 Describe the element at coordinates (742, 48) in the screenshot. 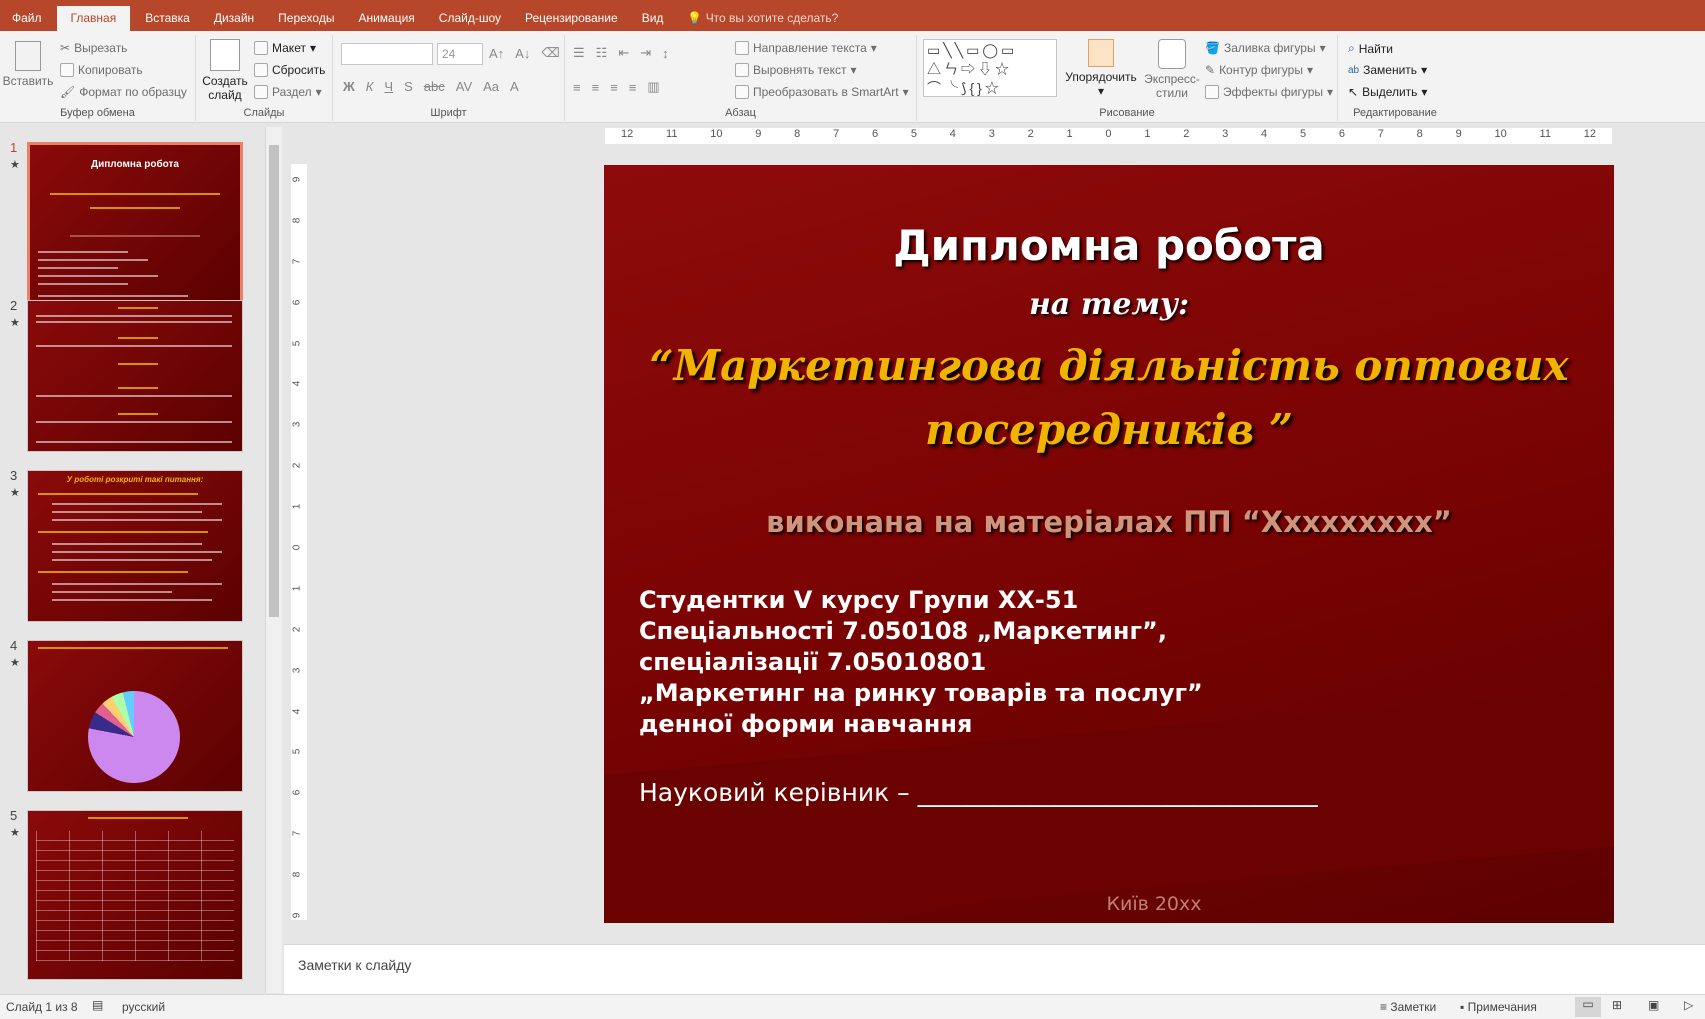

I see `text-direction-icon` at that location.